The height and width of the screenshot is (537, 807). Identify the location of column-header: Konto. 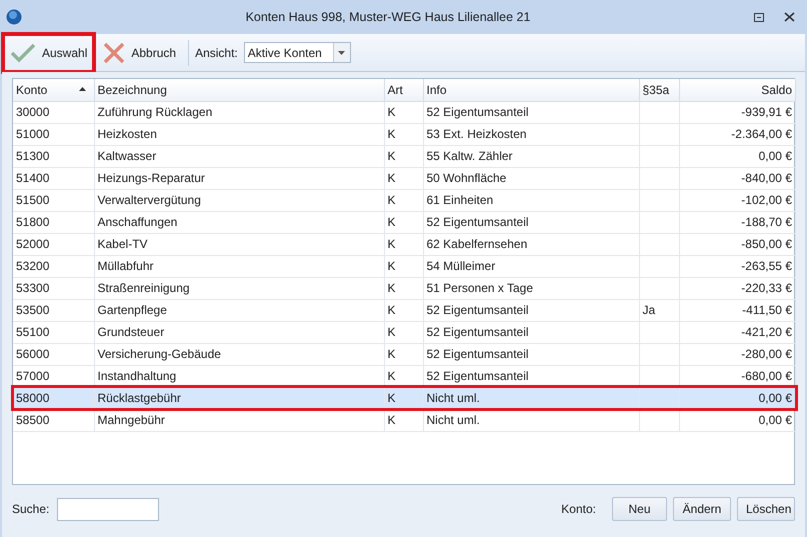
(53, 90).